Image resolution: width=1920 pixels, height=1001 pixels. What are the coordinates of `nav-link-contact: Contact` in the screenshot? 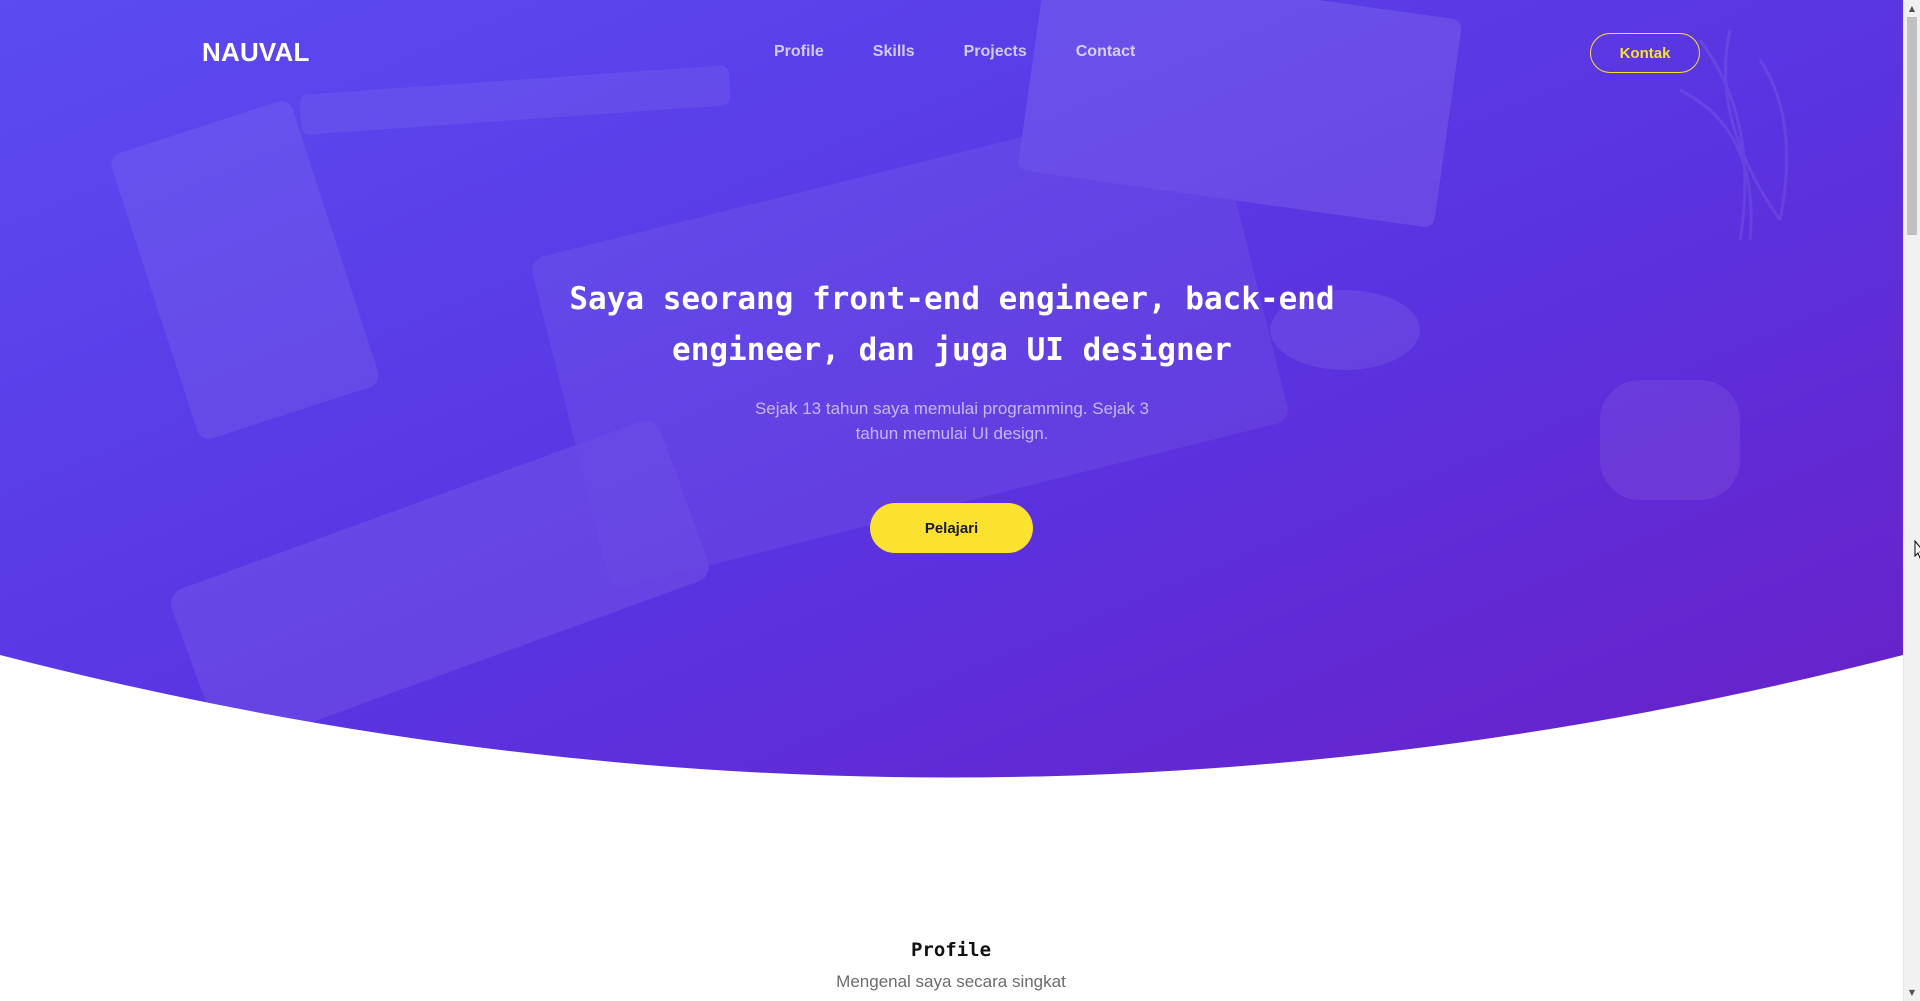 It's located at (1106, 52).